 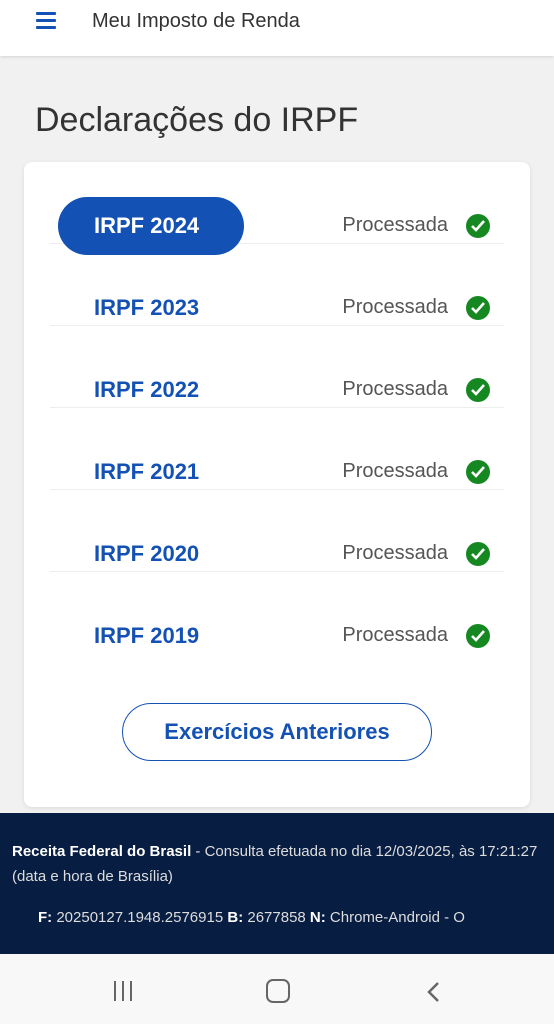 I want to click on footer-n-label: N:, so click(x=317, y=917).